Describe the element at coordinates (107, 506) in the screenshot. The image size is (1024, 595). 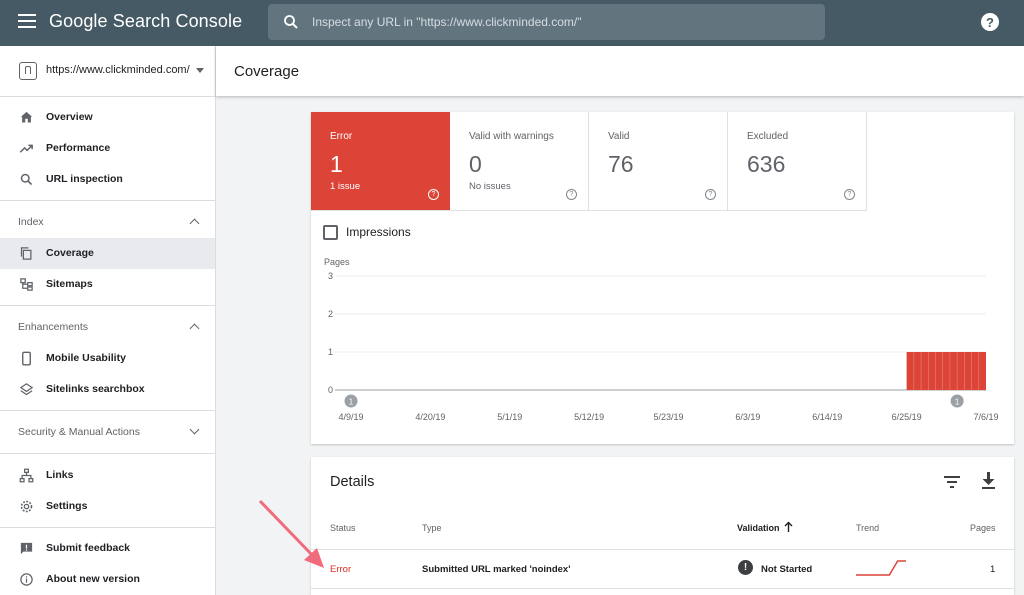
I see `nav-settings: Settings` at that location.